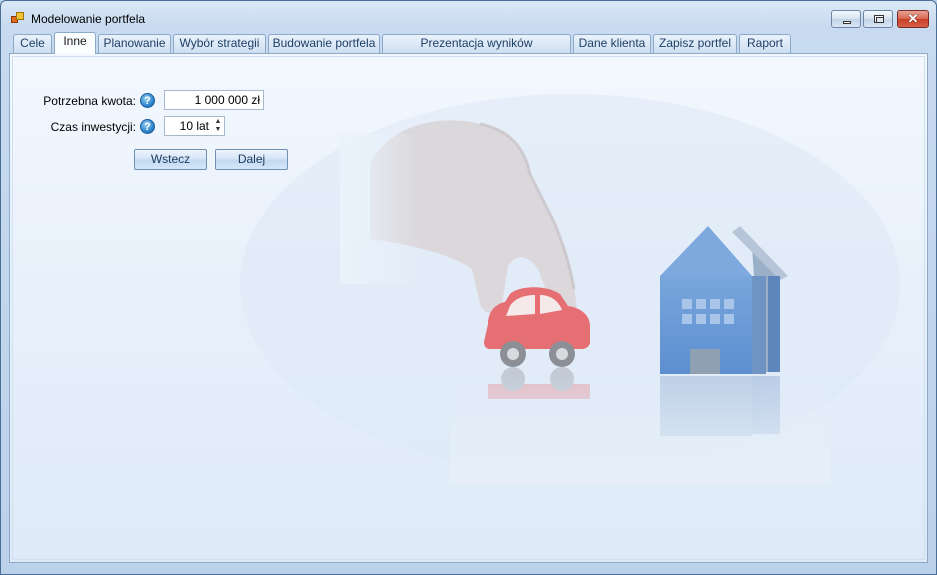  Describe the element at coordinates (89, 101) in the screenshot. I see `amount-label: Potrzebna kwota:` at that location.